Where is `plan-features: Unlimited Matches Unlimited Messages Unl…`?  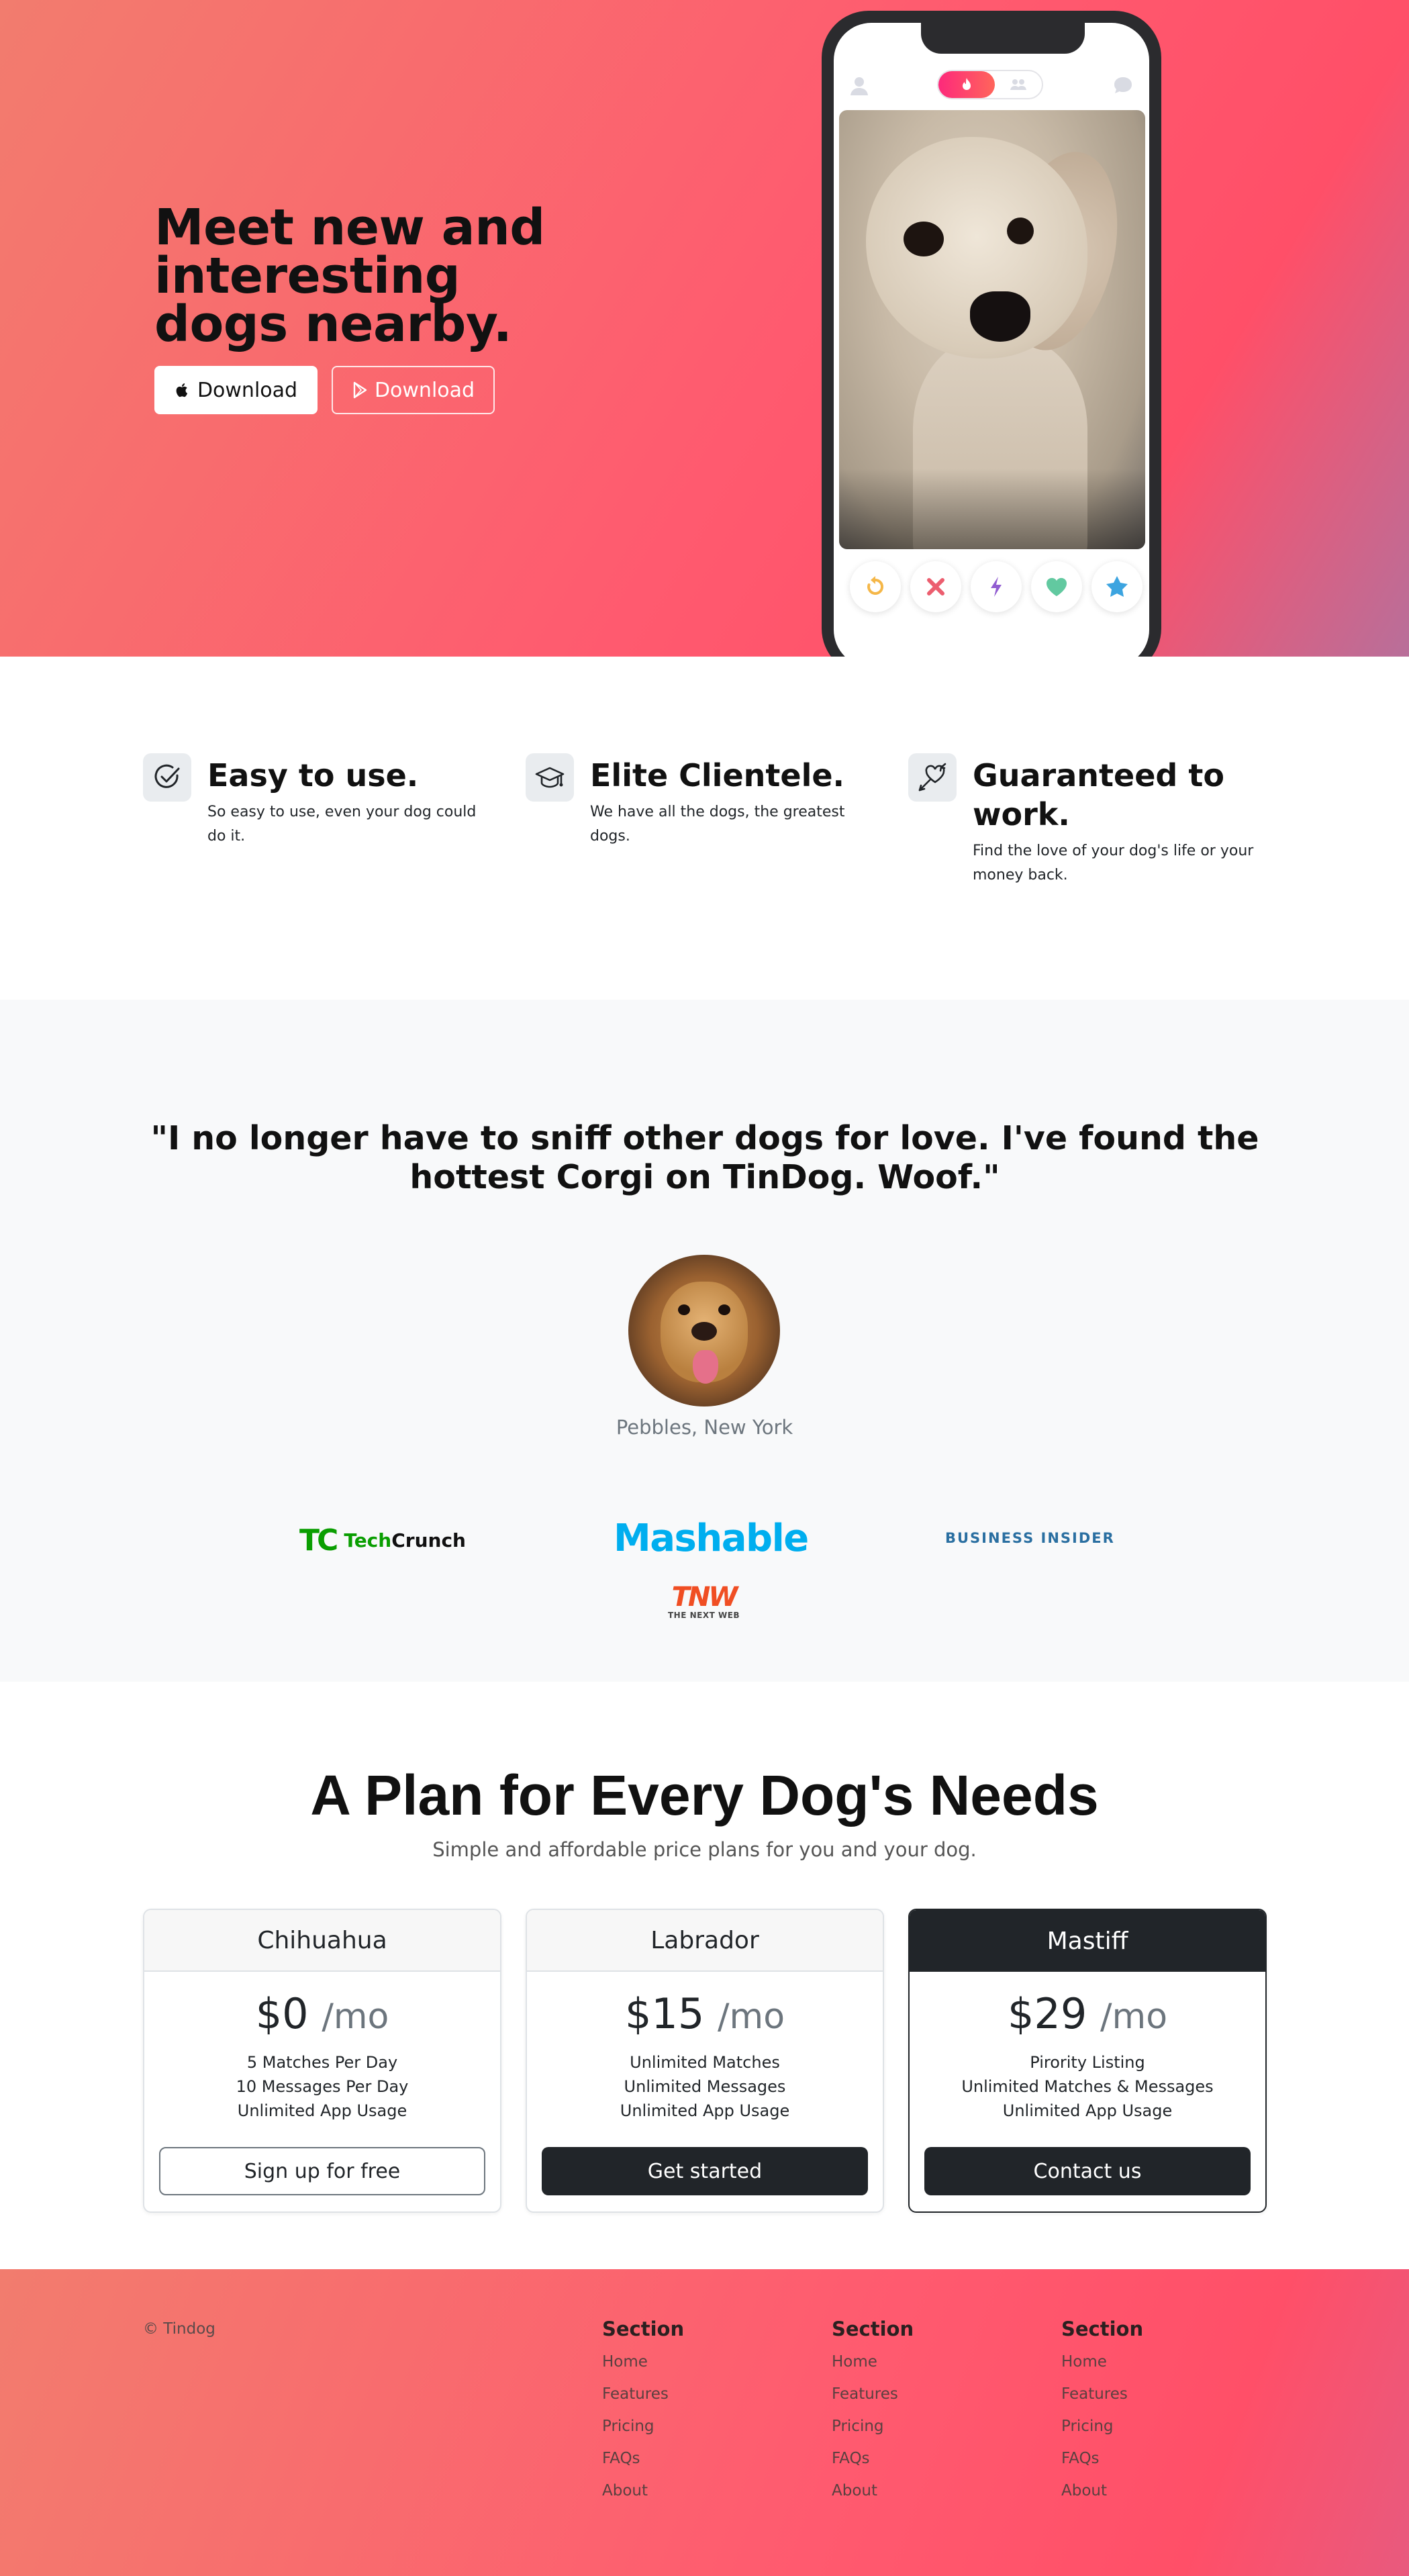
plan-features: Unlimited Matches Unlimited Messages Unl… is located at coordinates (705, 2086).